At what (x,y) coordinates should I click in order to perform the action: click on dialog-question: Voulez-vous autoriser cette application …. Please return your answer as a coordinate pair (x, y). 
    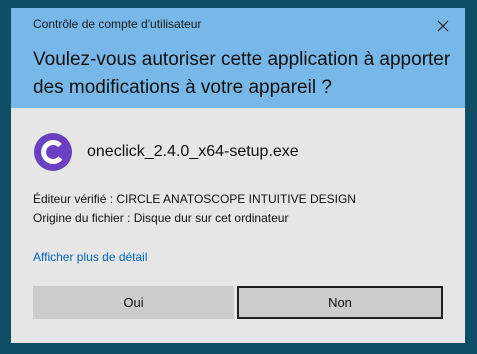
    Looking at the image, I should click on (242, 73).